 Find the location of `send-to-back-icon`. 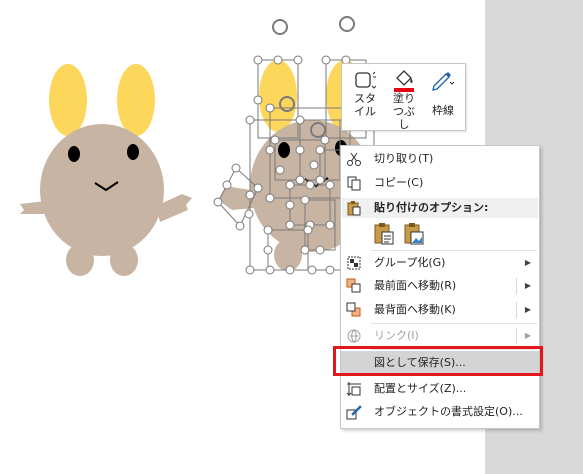

send-to-back-icon is located at coordinates (353, 309).